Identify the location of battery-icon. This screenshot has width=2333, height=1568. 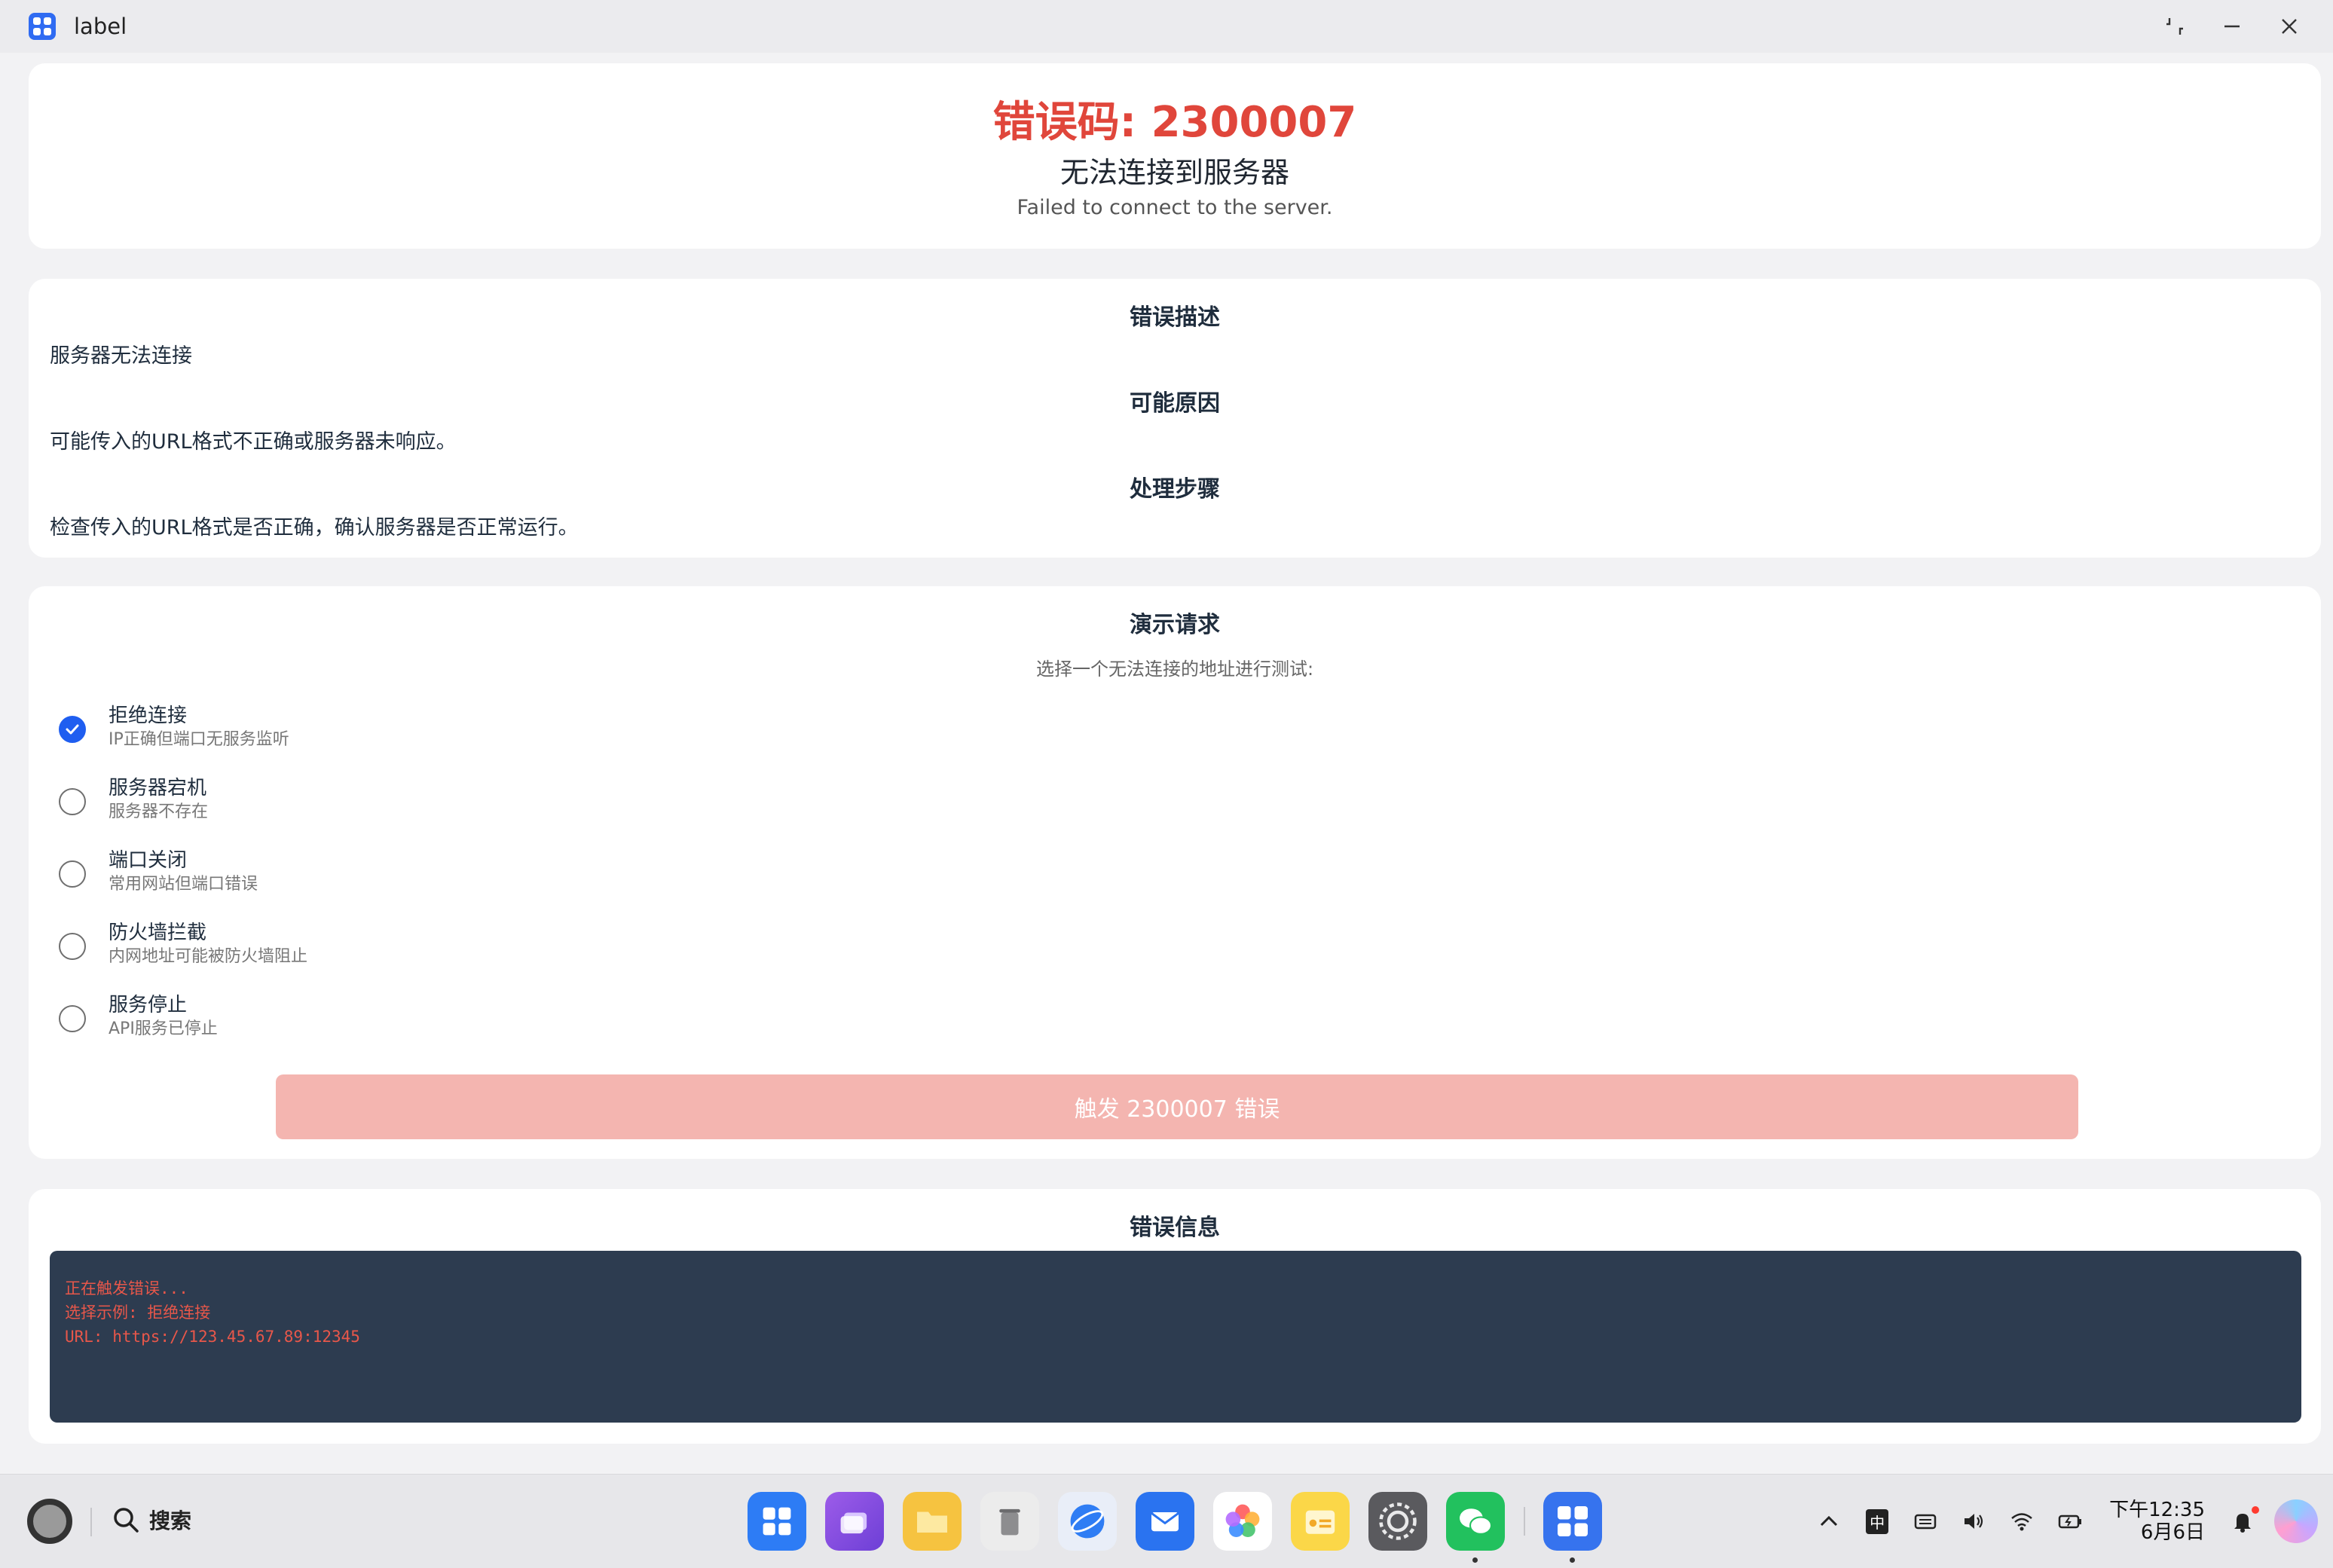
(2070, 1522).